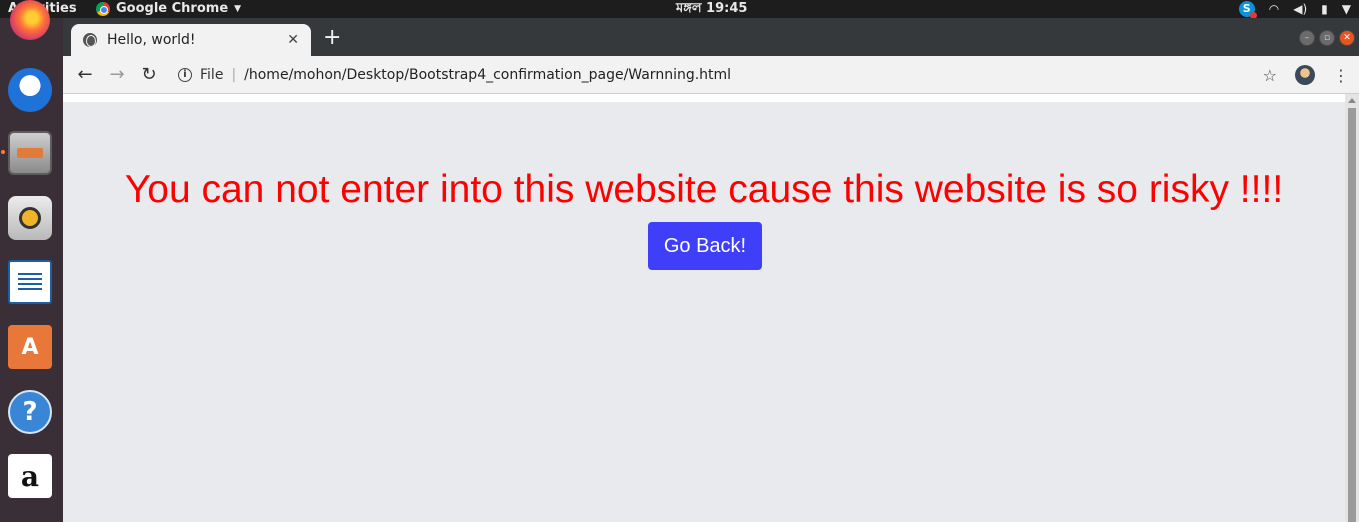  I want to click on system-menu-chevron-icon: ▼, so click(1346, 9).